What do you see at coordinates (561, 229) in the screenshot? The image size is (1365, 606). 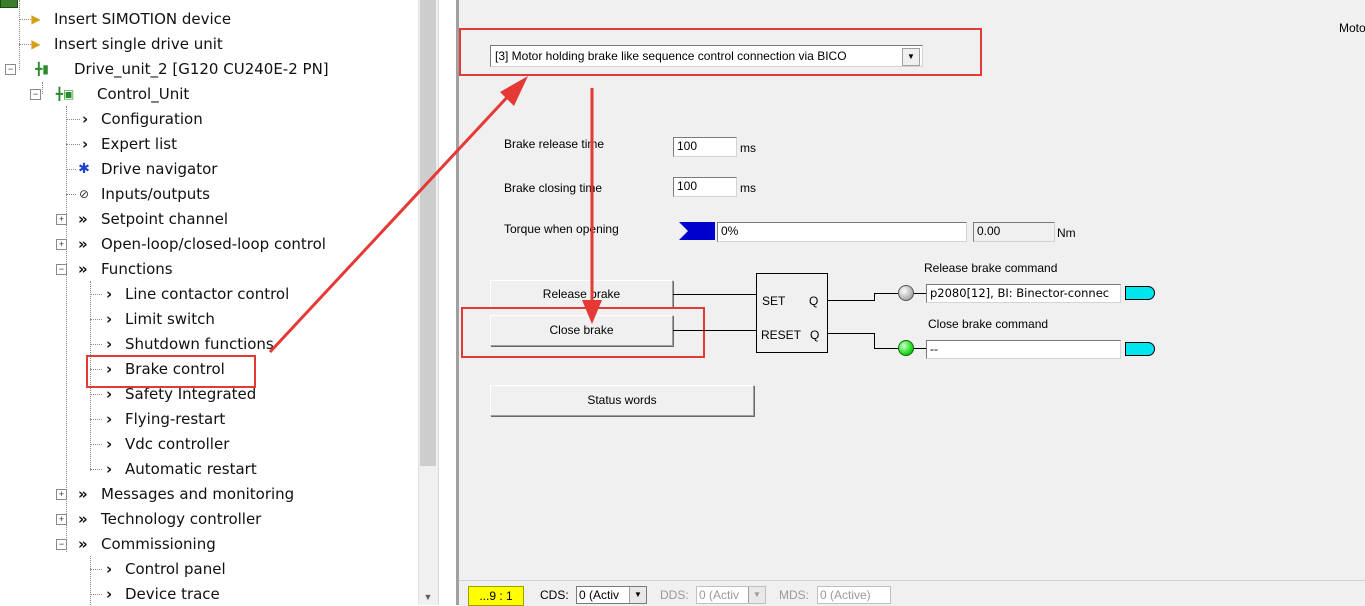 I see `torque-label: Torque when opening` at bounding box center [561, 229].